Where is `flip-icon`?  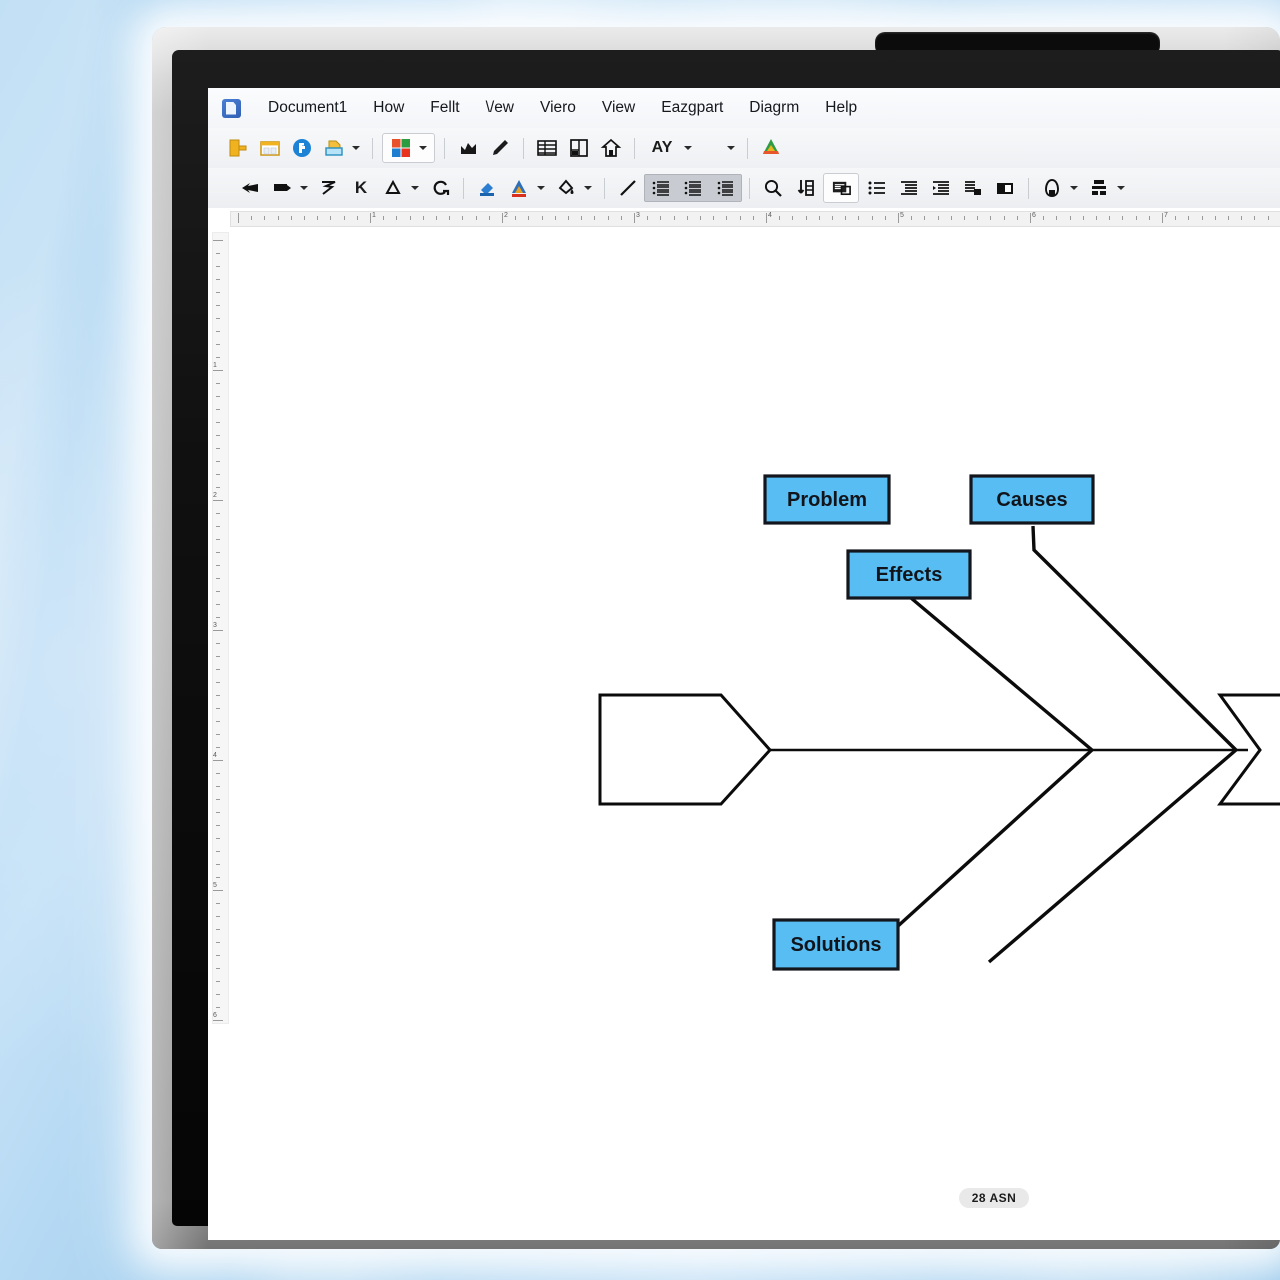
flip-icon is located at coordinates (805, 188).